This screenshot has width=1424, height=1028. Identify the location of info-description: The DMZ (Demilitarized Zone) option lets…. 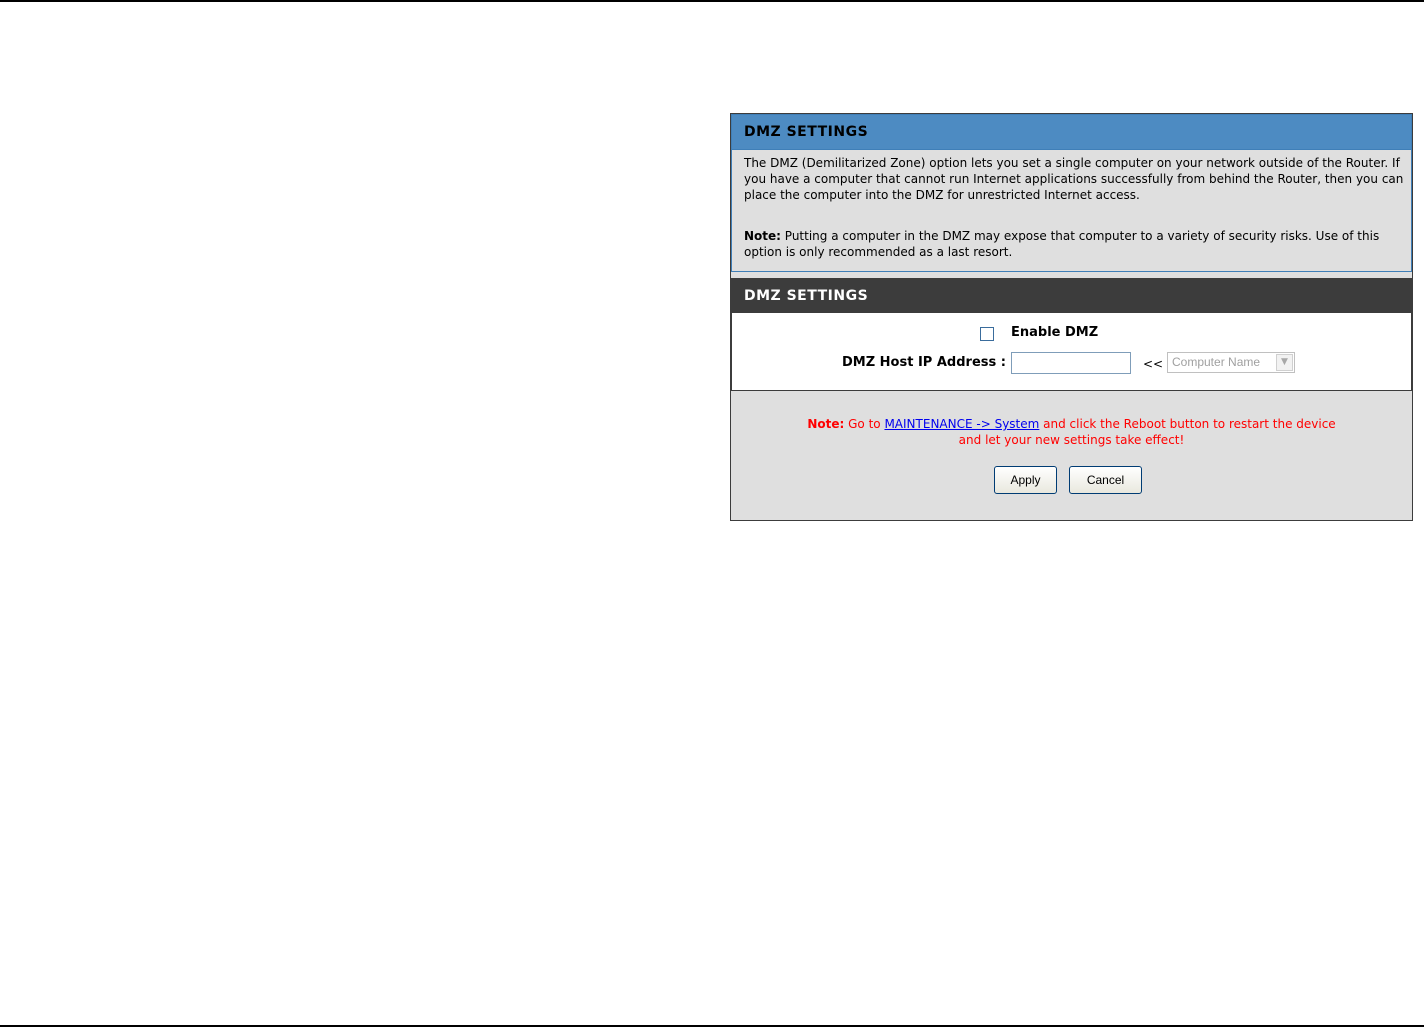
(1074, 179).